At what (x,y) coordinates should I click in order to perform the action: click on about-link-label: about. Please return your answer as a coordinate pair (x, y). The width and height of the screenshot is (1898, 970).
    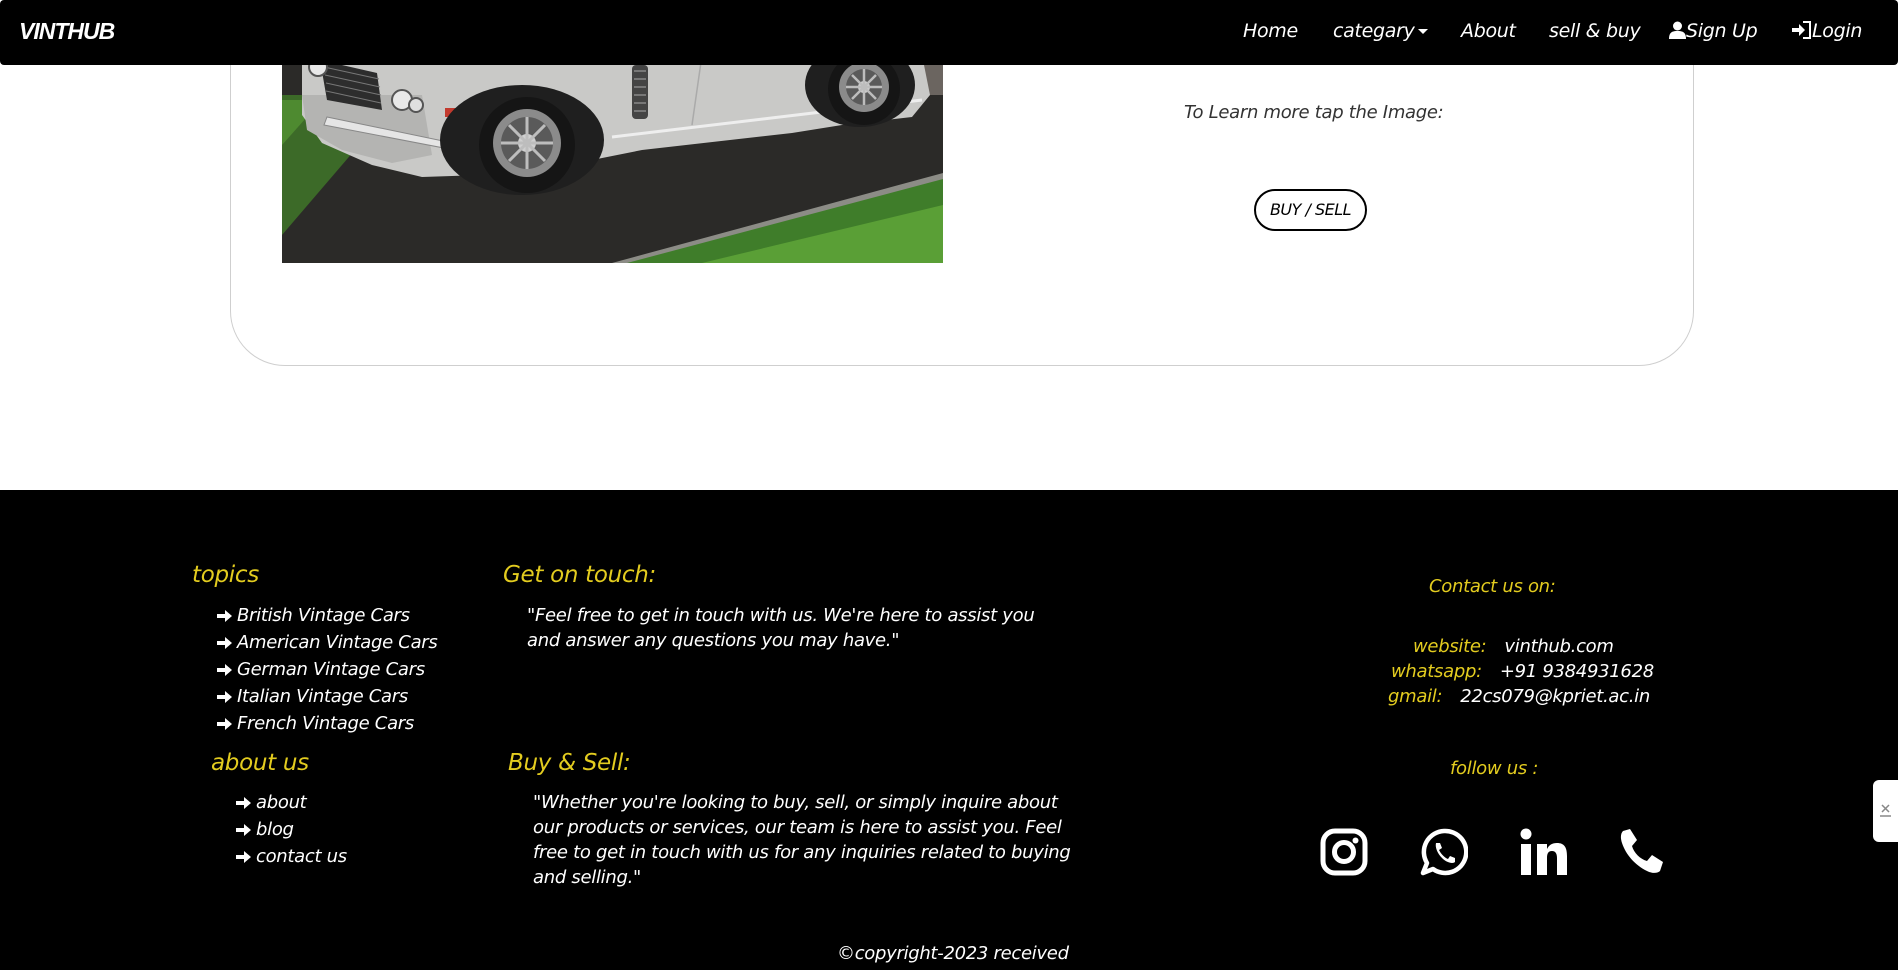
    Looking at the image, I should click on (281, 802).